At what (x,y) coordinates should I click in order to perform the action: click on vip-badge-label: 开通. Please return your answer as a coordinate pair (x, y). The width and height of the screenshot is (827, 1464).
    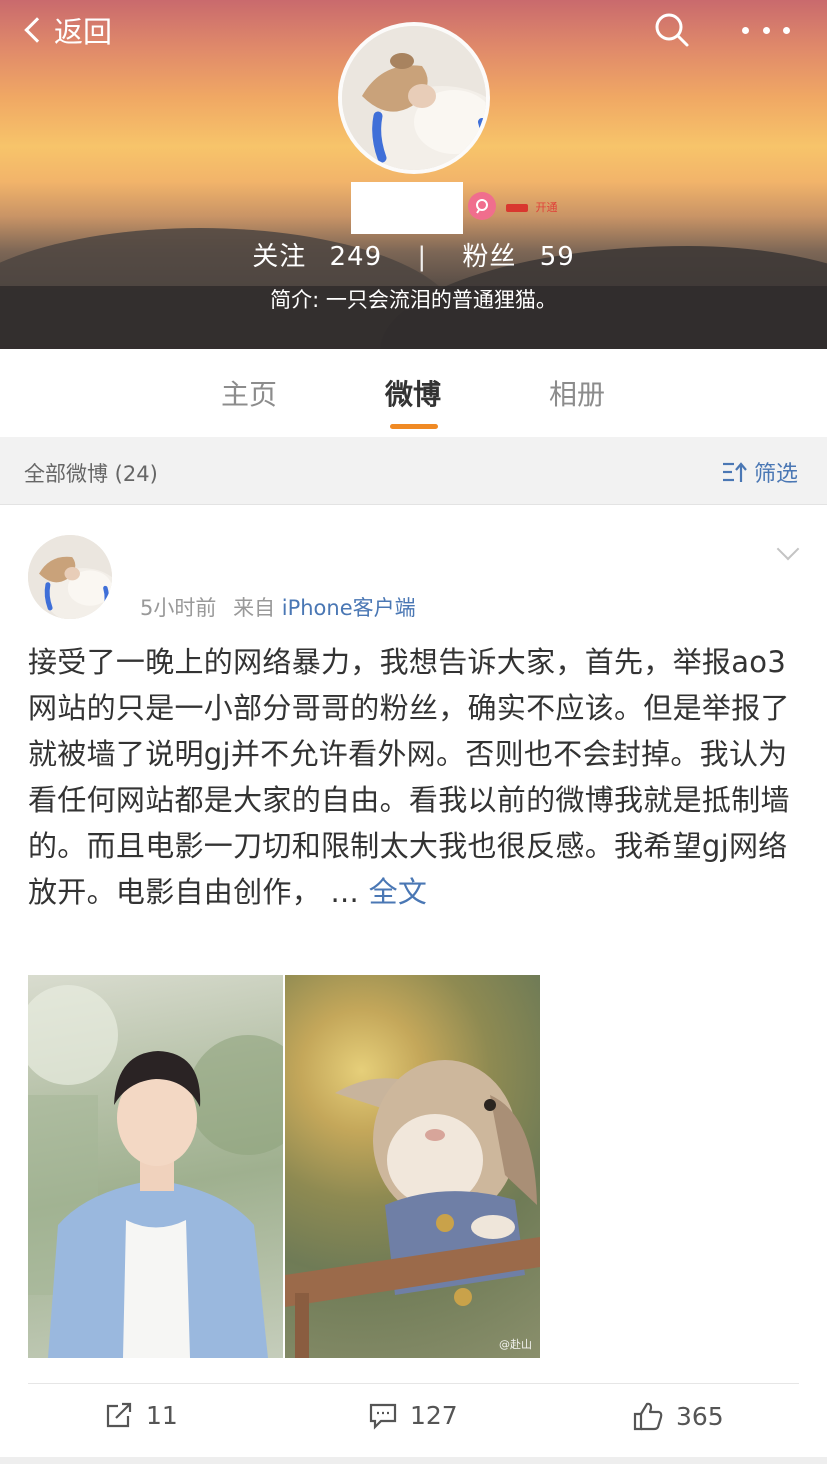
    Looking at the image, I should click on (546, 207).